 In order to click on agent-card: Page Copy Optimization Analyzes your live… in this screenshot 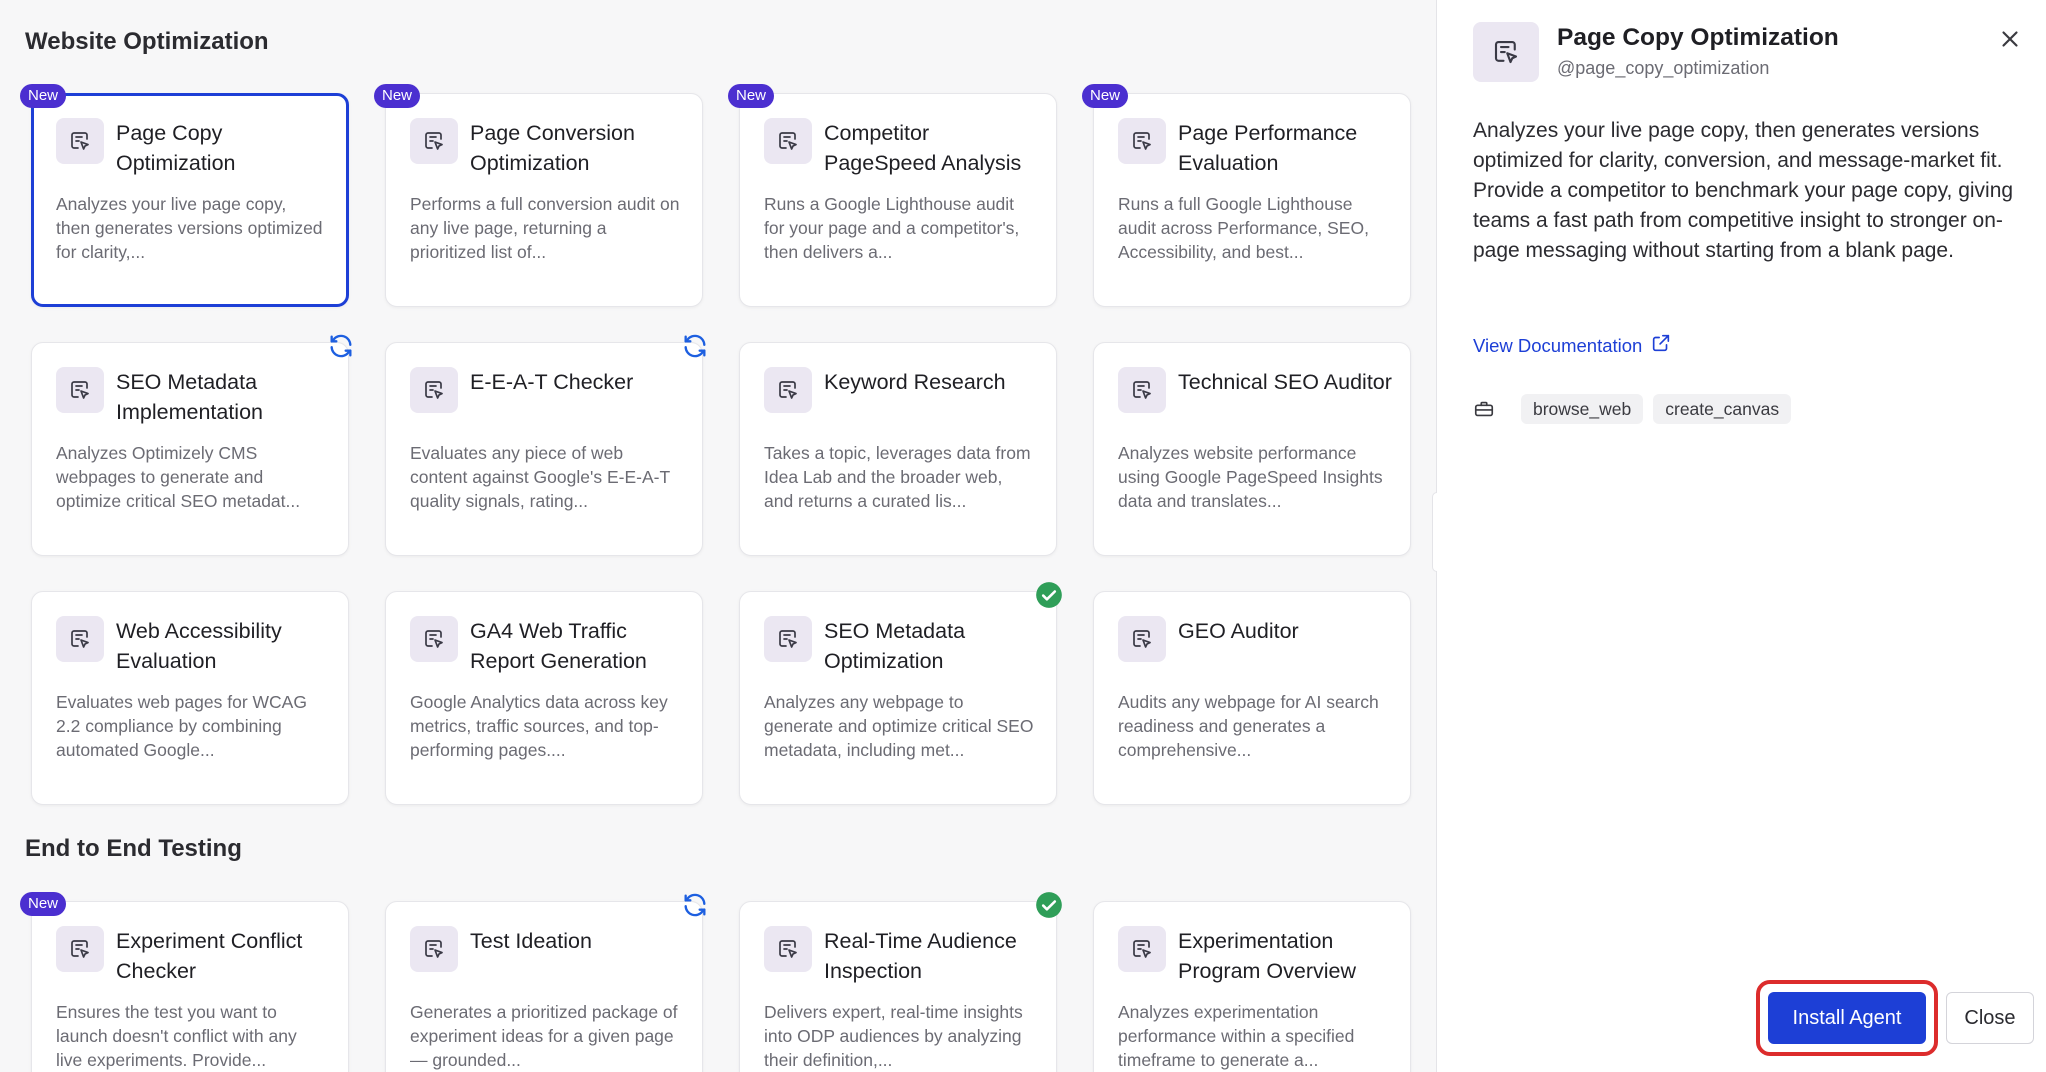, I will do `click(190, 200)`.